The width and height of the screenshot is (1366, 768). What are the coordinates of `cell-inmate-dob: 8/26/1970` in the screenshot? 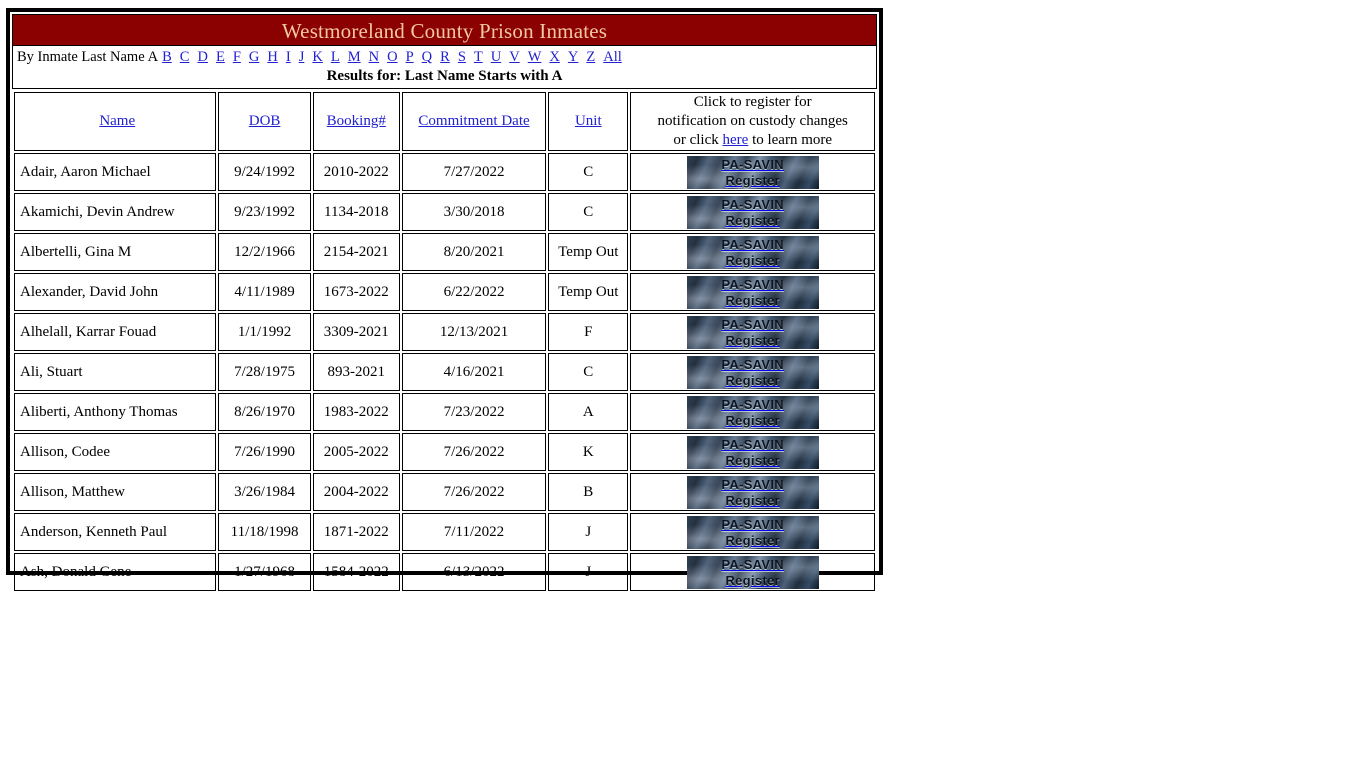 It's located at (264, 412).